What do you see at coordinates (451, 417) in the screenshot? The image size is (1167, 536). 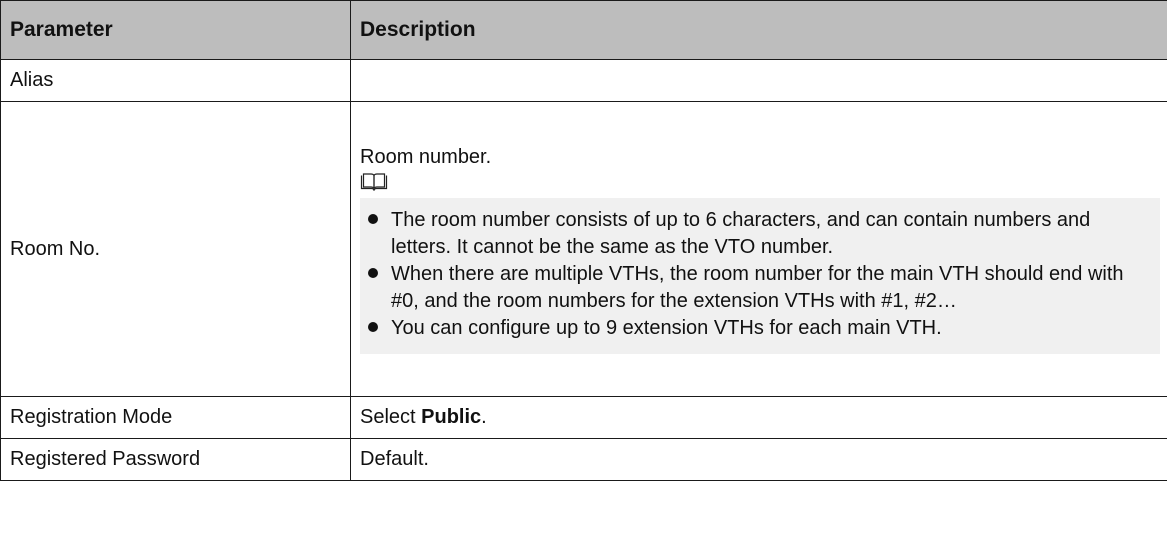 I see `desc-bold-value: Public` at bounding box center [451, 417].